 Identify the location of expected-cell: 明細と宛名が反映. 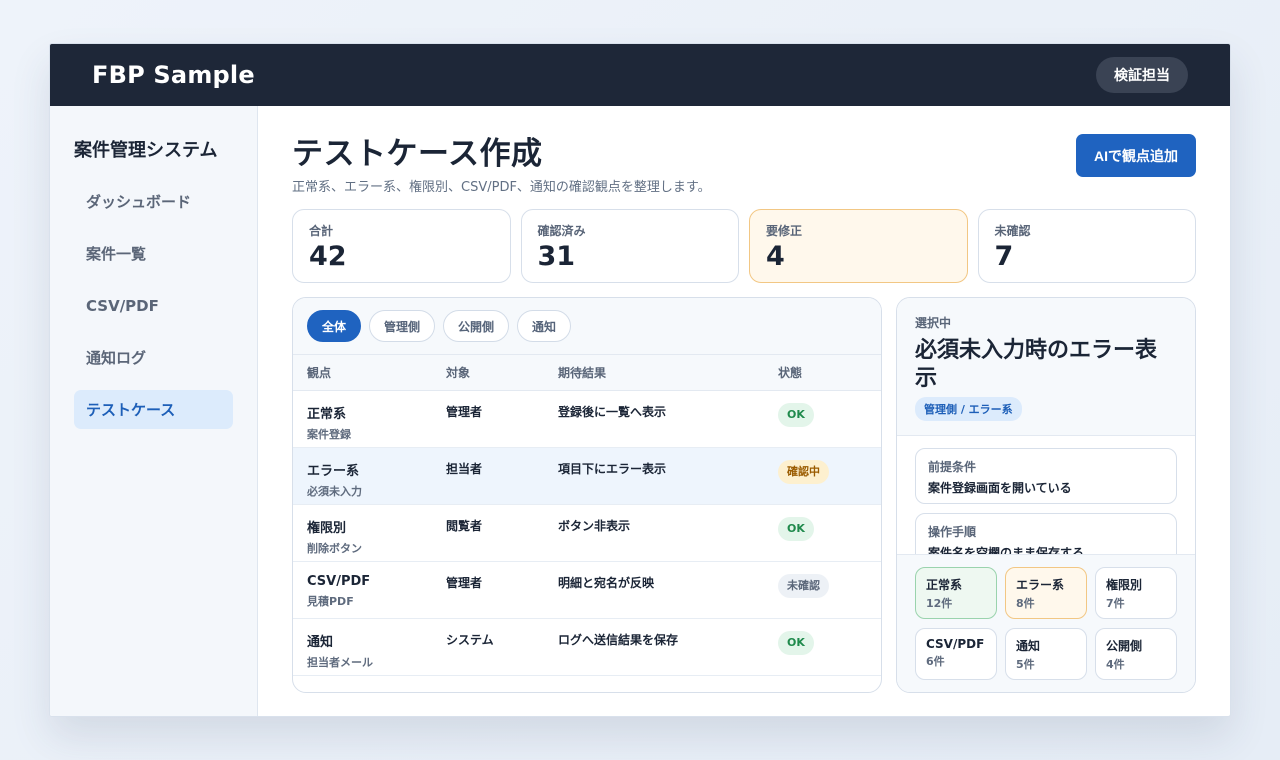
(654, 590).